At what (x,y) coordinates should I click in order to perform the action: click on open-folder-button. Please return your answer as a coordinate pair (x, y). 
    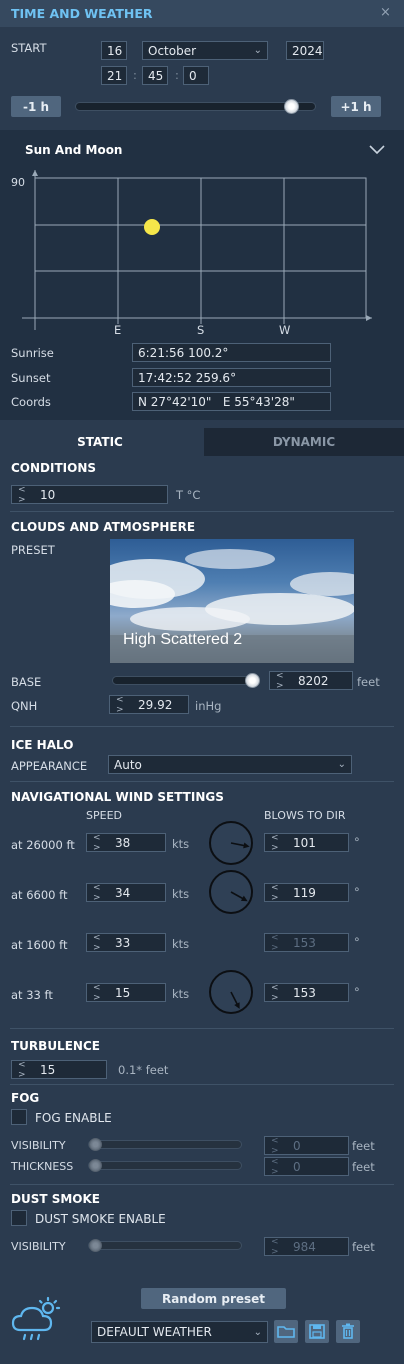
    Looking at the image, I should click on (286, 1331).